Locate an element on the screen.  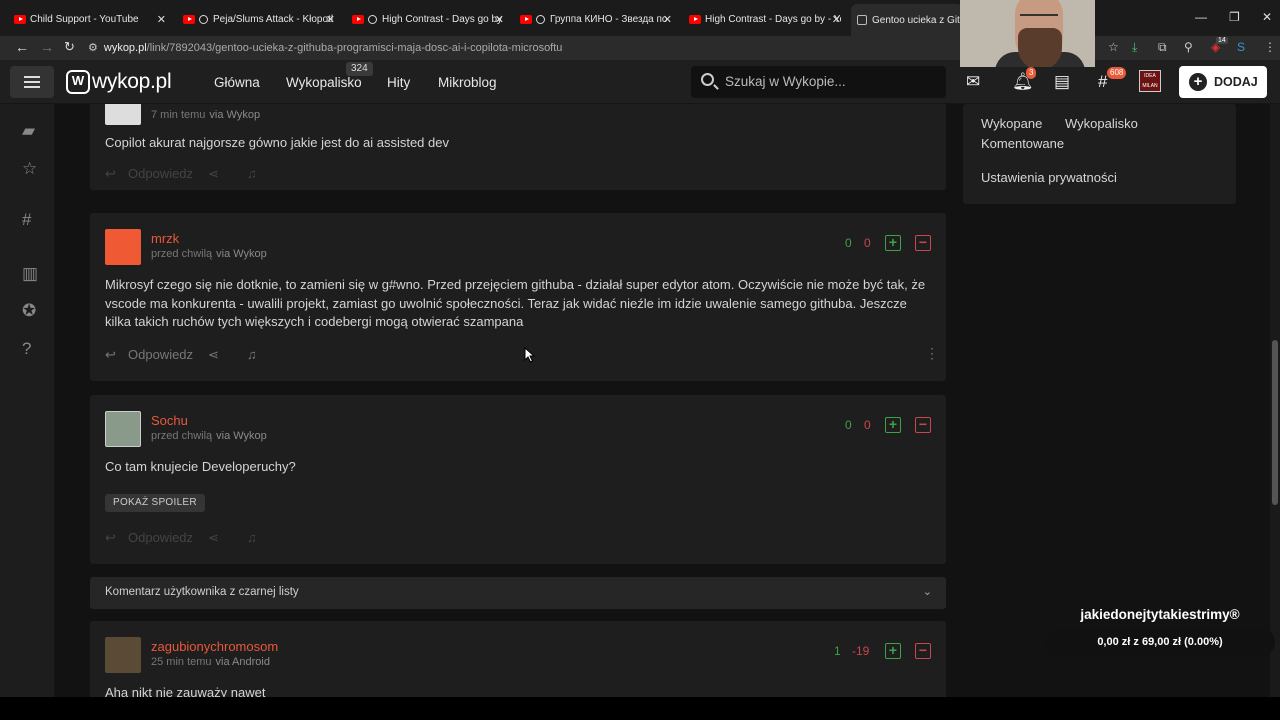
nav-glowna: Główna is located at coordinates (237, 82).